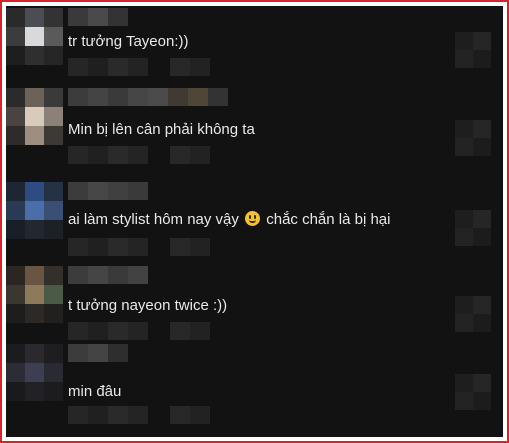 This screenshot has height=443, width=509. Describe the element at coordinates (95, 391) in the screenshot. I see `comment-text: min đâu` at that location.